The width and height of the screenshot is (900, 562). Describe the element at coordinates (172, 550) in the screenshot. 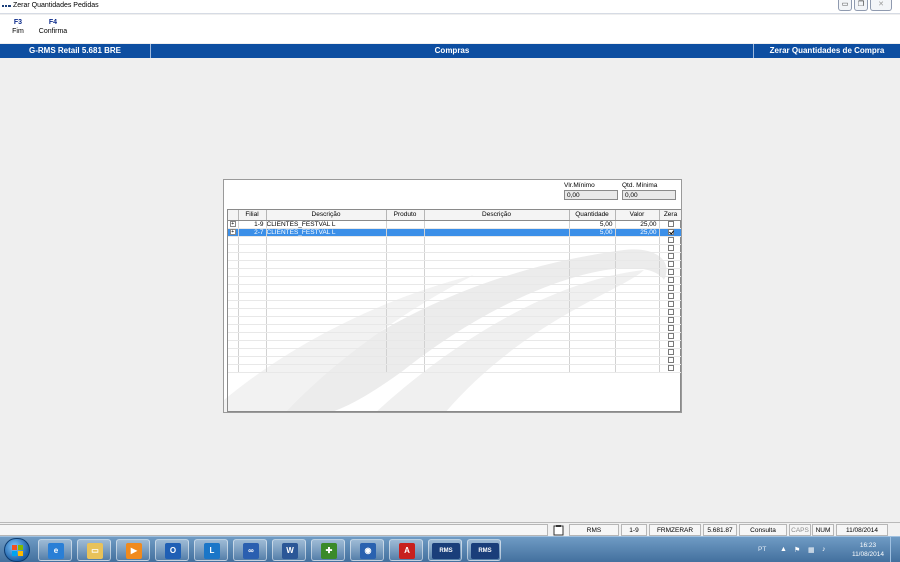

I see `taskbar-app-button: O` at that location.